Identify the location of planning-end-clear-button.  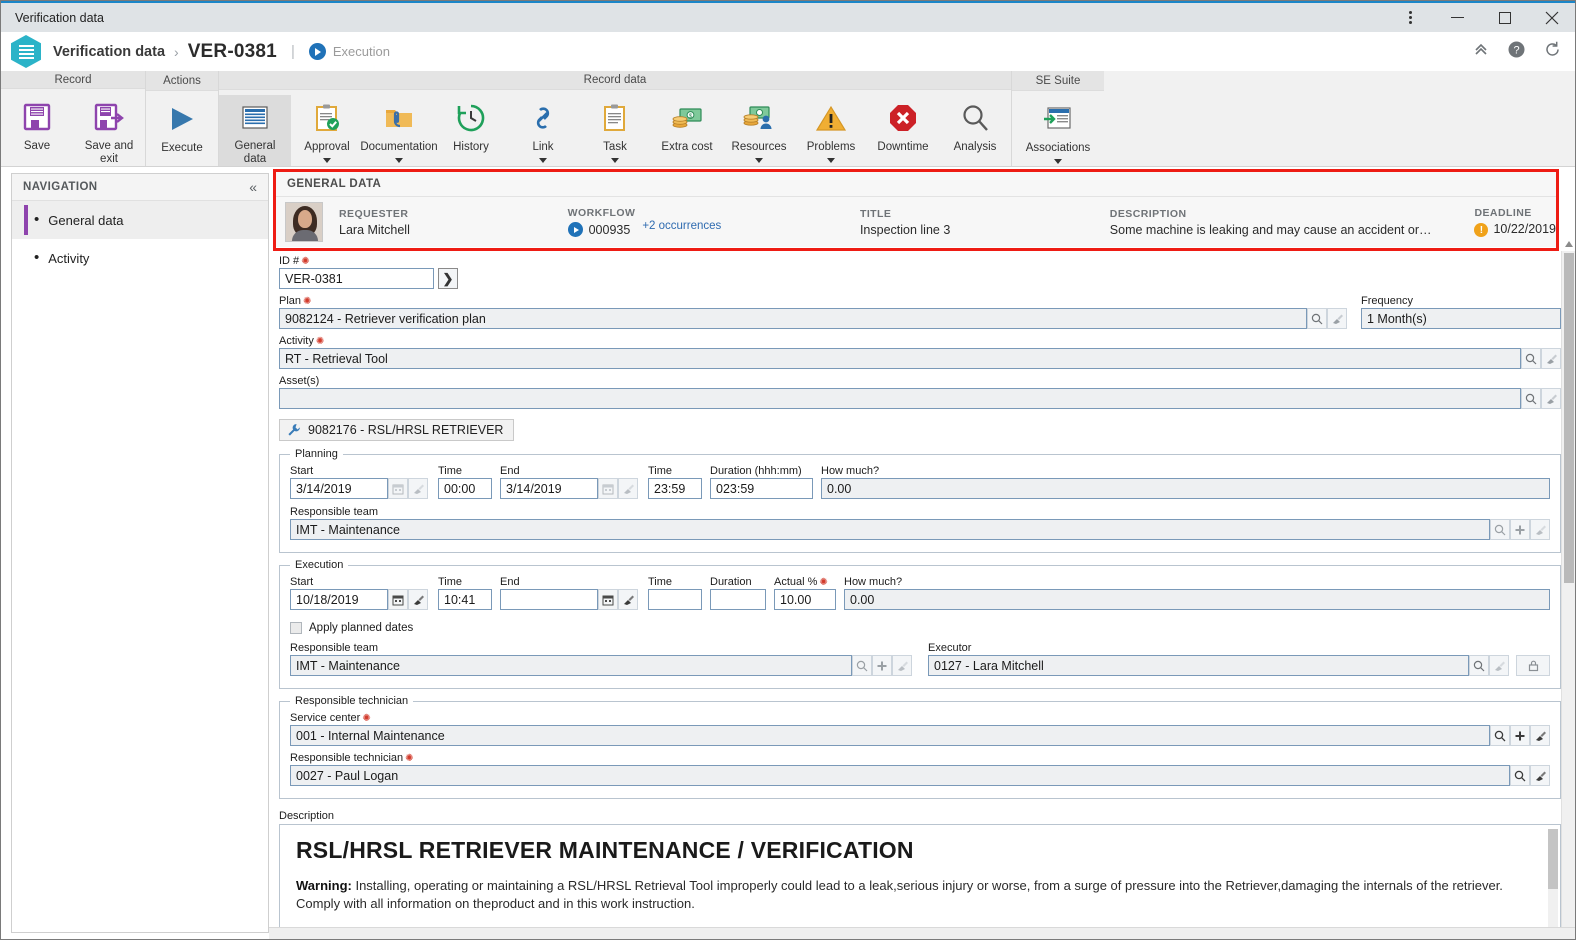
(628, 488).